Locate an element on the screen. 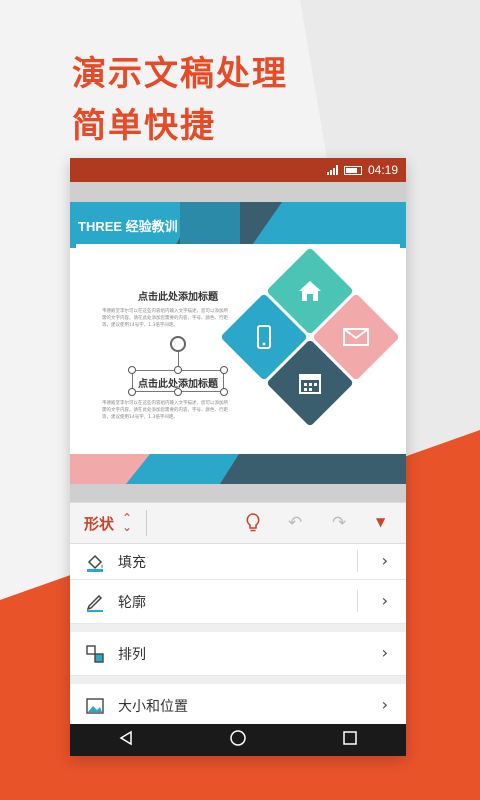 This screenshot has height=800, width=480. shape-toolbar: 形状 ⌃ ⌄ ↶ ↷ ▼ is located at coordinates (238, 523).